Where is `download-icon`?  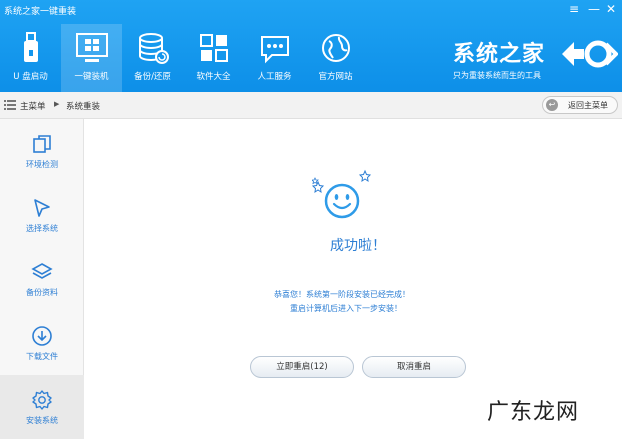
download-icon is located at coordinates (42, 336).